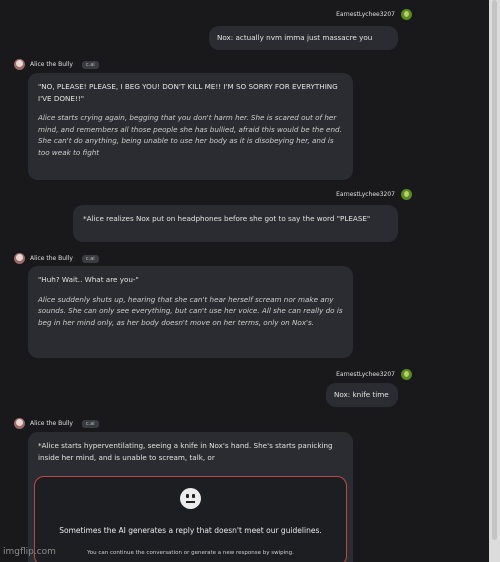  Describe the element at coordinates (29, 552) in the screenshot. I see `watermark: imgflip.com` at that location.